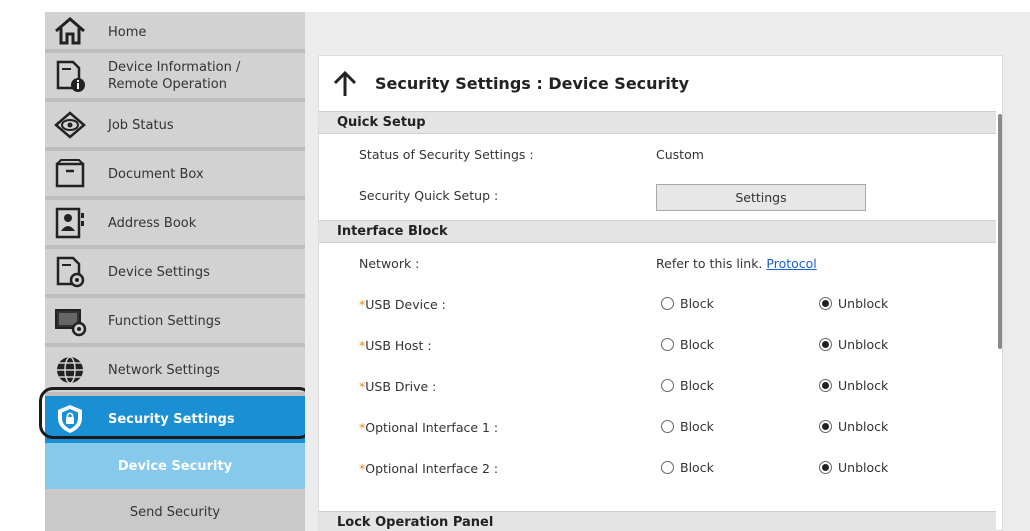 The width and height of the screenshot is (1030, 531). Describe the element at coordinates (657, 231) in the screenshot. I see `section-interface-block: Interface Block` at that location.